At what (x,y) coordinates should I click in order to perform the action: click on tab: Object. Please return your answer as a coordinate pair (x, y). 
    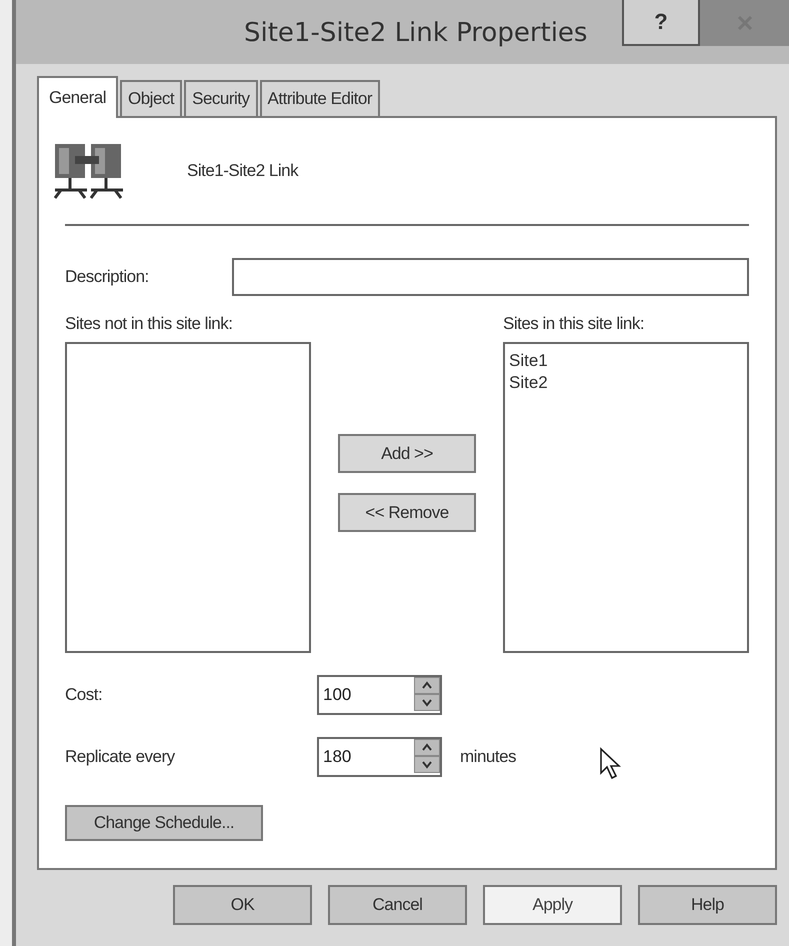
    Looking at the image, I should click on (151, 98).